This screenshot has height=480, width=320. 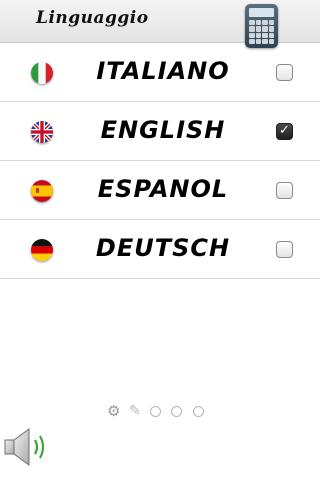 I want to click on checkmark-icon: ✓, so click(x=284, y=130).